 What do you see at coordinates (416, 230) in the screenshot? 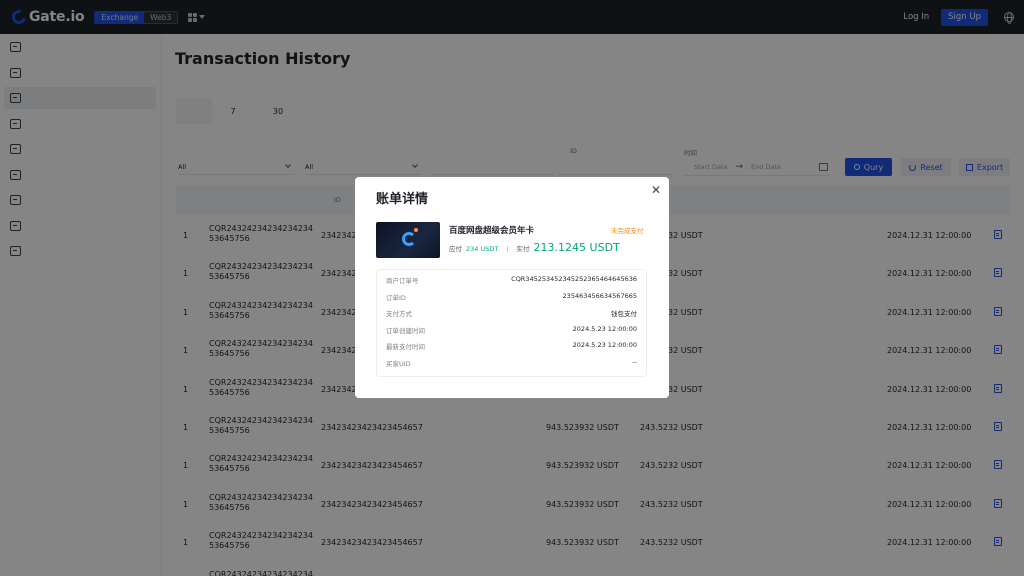
I see `product-dot-icon` at bounding box center [416, 230].